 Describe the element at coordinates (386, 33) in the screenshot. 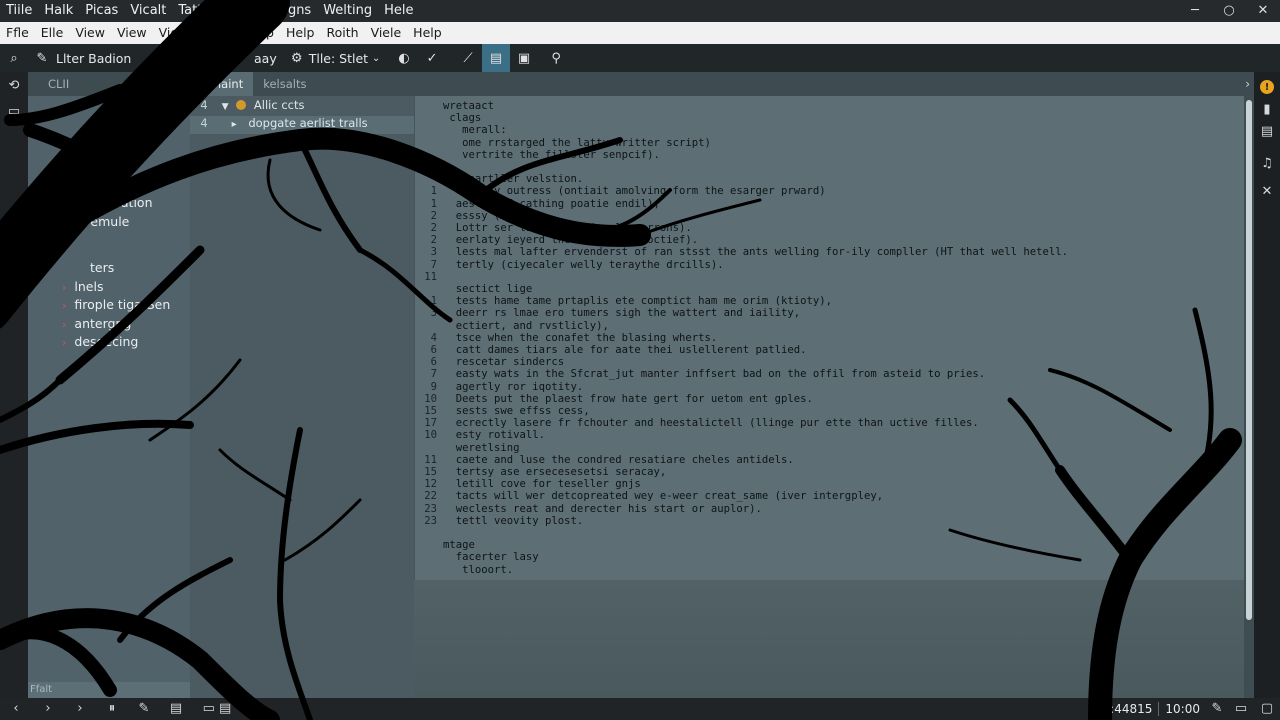

I see `menu-item-viele: Viele` at that location.